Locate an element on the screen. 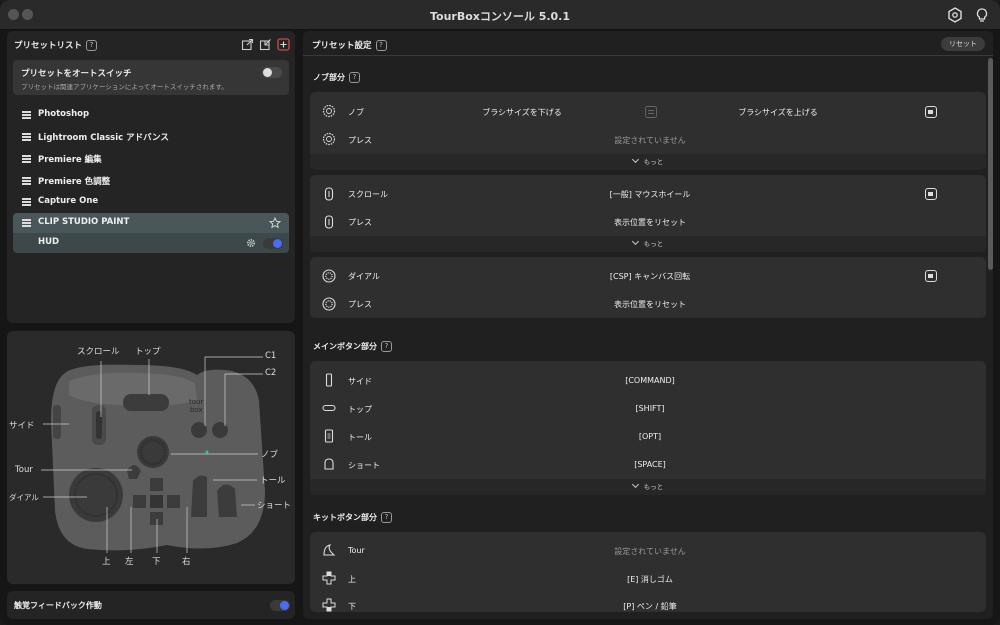 Image resolution: width=1000 pixels, height=625 pixels. main-row-value: [OPT] is located at coordinates (650, 436).